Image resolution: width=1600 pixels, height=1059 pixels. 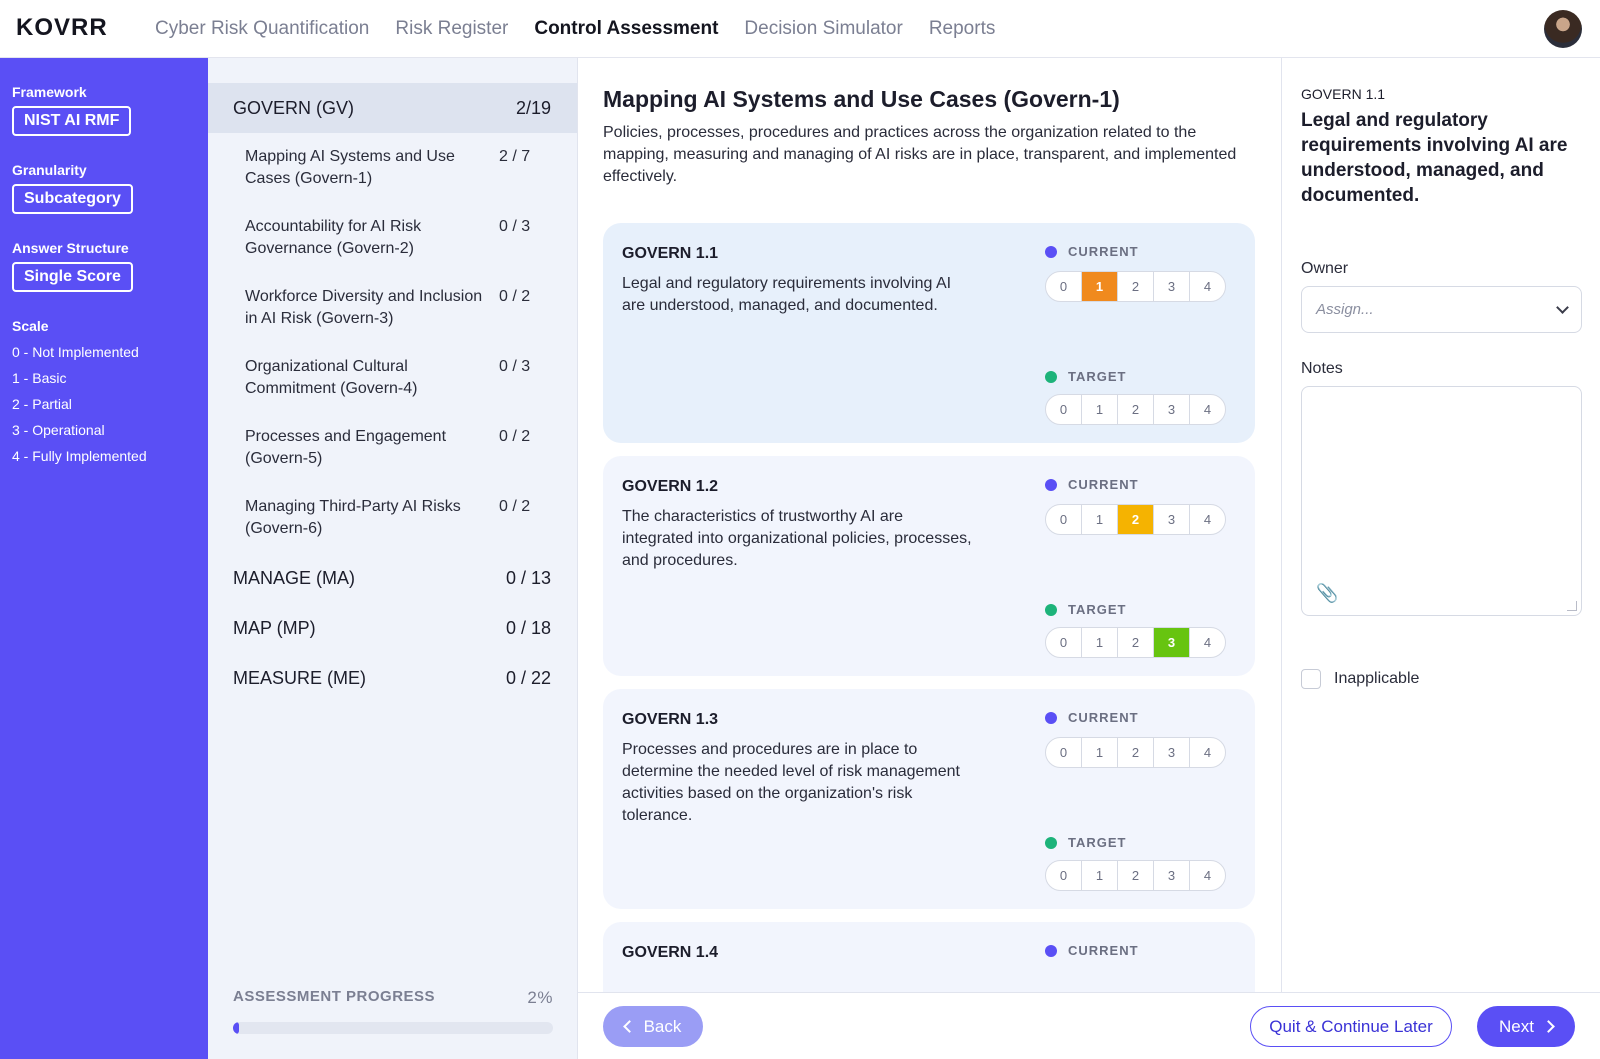 What do you see at coordinates (393, 1011) in the screenshot?
I see `assessment-progress: ASSESSMENT PROGRESS 2%` at bounding box center [393, 1011].